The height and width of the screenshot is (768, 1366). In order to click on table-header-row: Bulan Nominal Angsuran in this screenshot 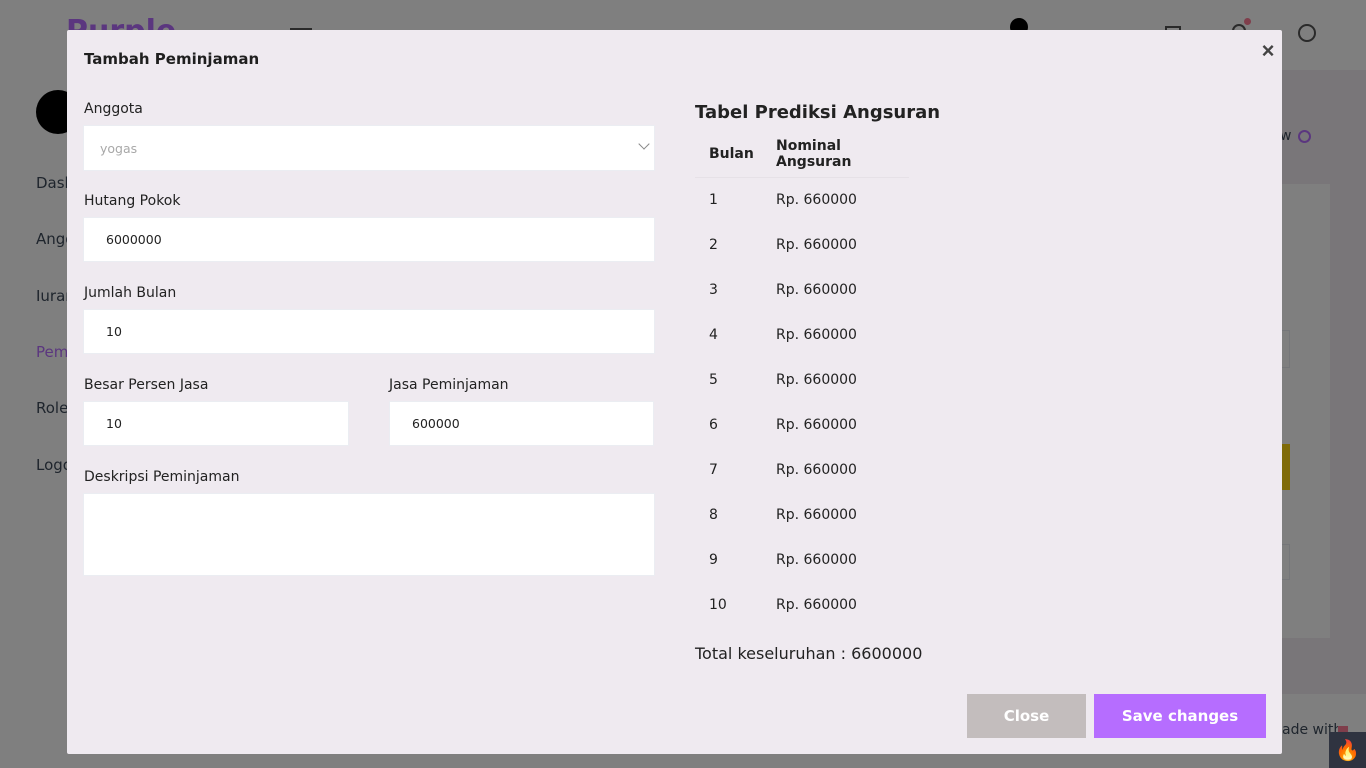, I will do `click(802, 155)`.